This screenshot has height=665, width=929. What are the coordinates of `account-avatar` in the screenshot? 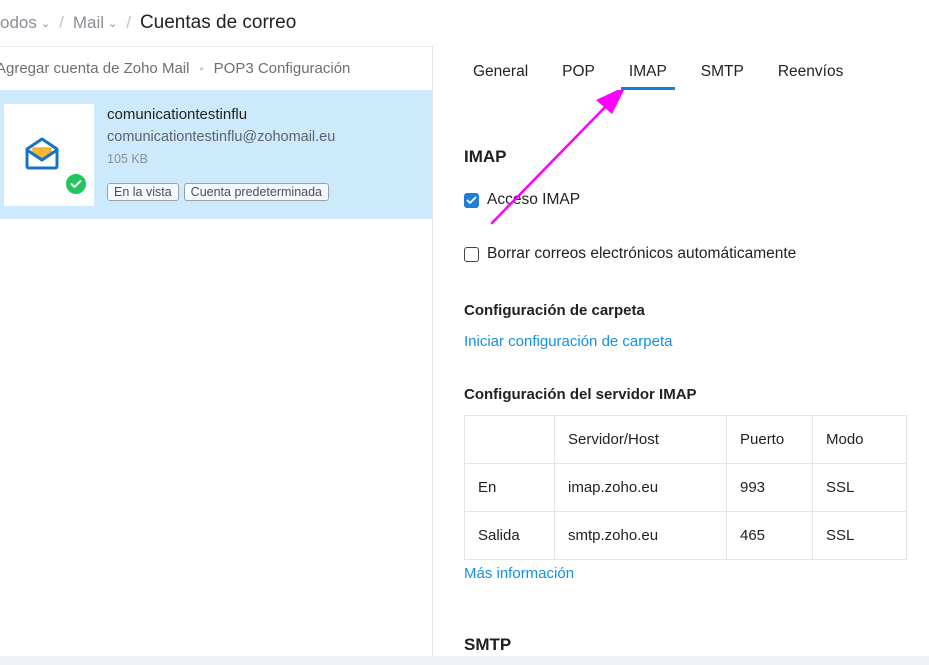 It's located at (49, 155).